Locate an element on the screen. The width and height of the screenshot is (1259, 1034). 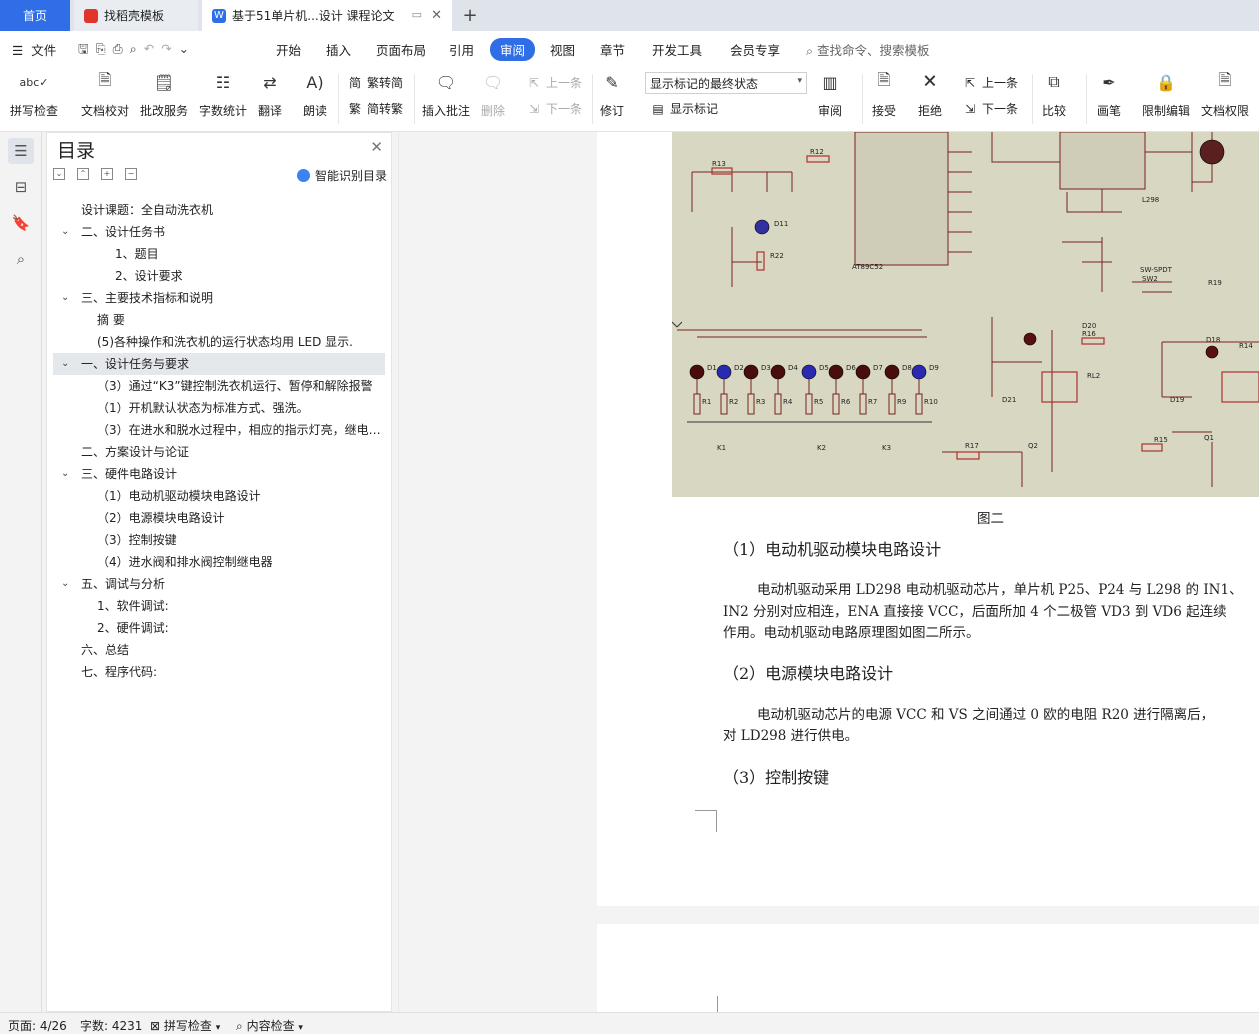
page-margin-mark is located at coordinates (717, 1004).